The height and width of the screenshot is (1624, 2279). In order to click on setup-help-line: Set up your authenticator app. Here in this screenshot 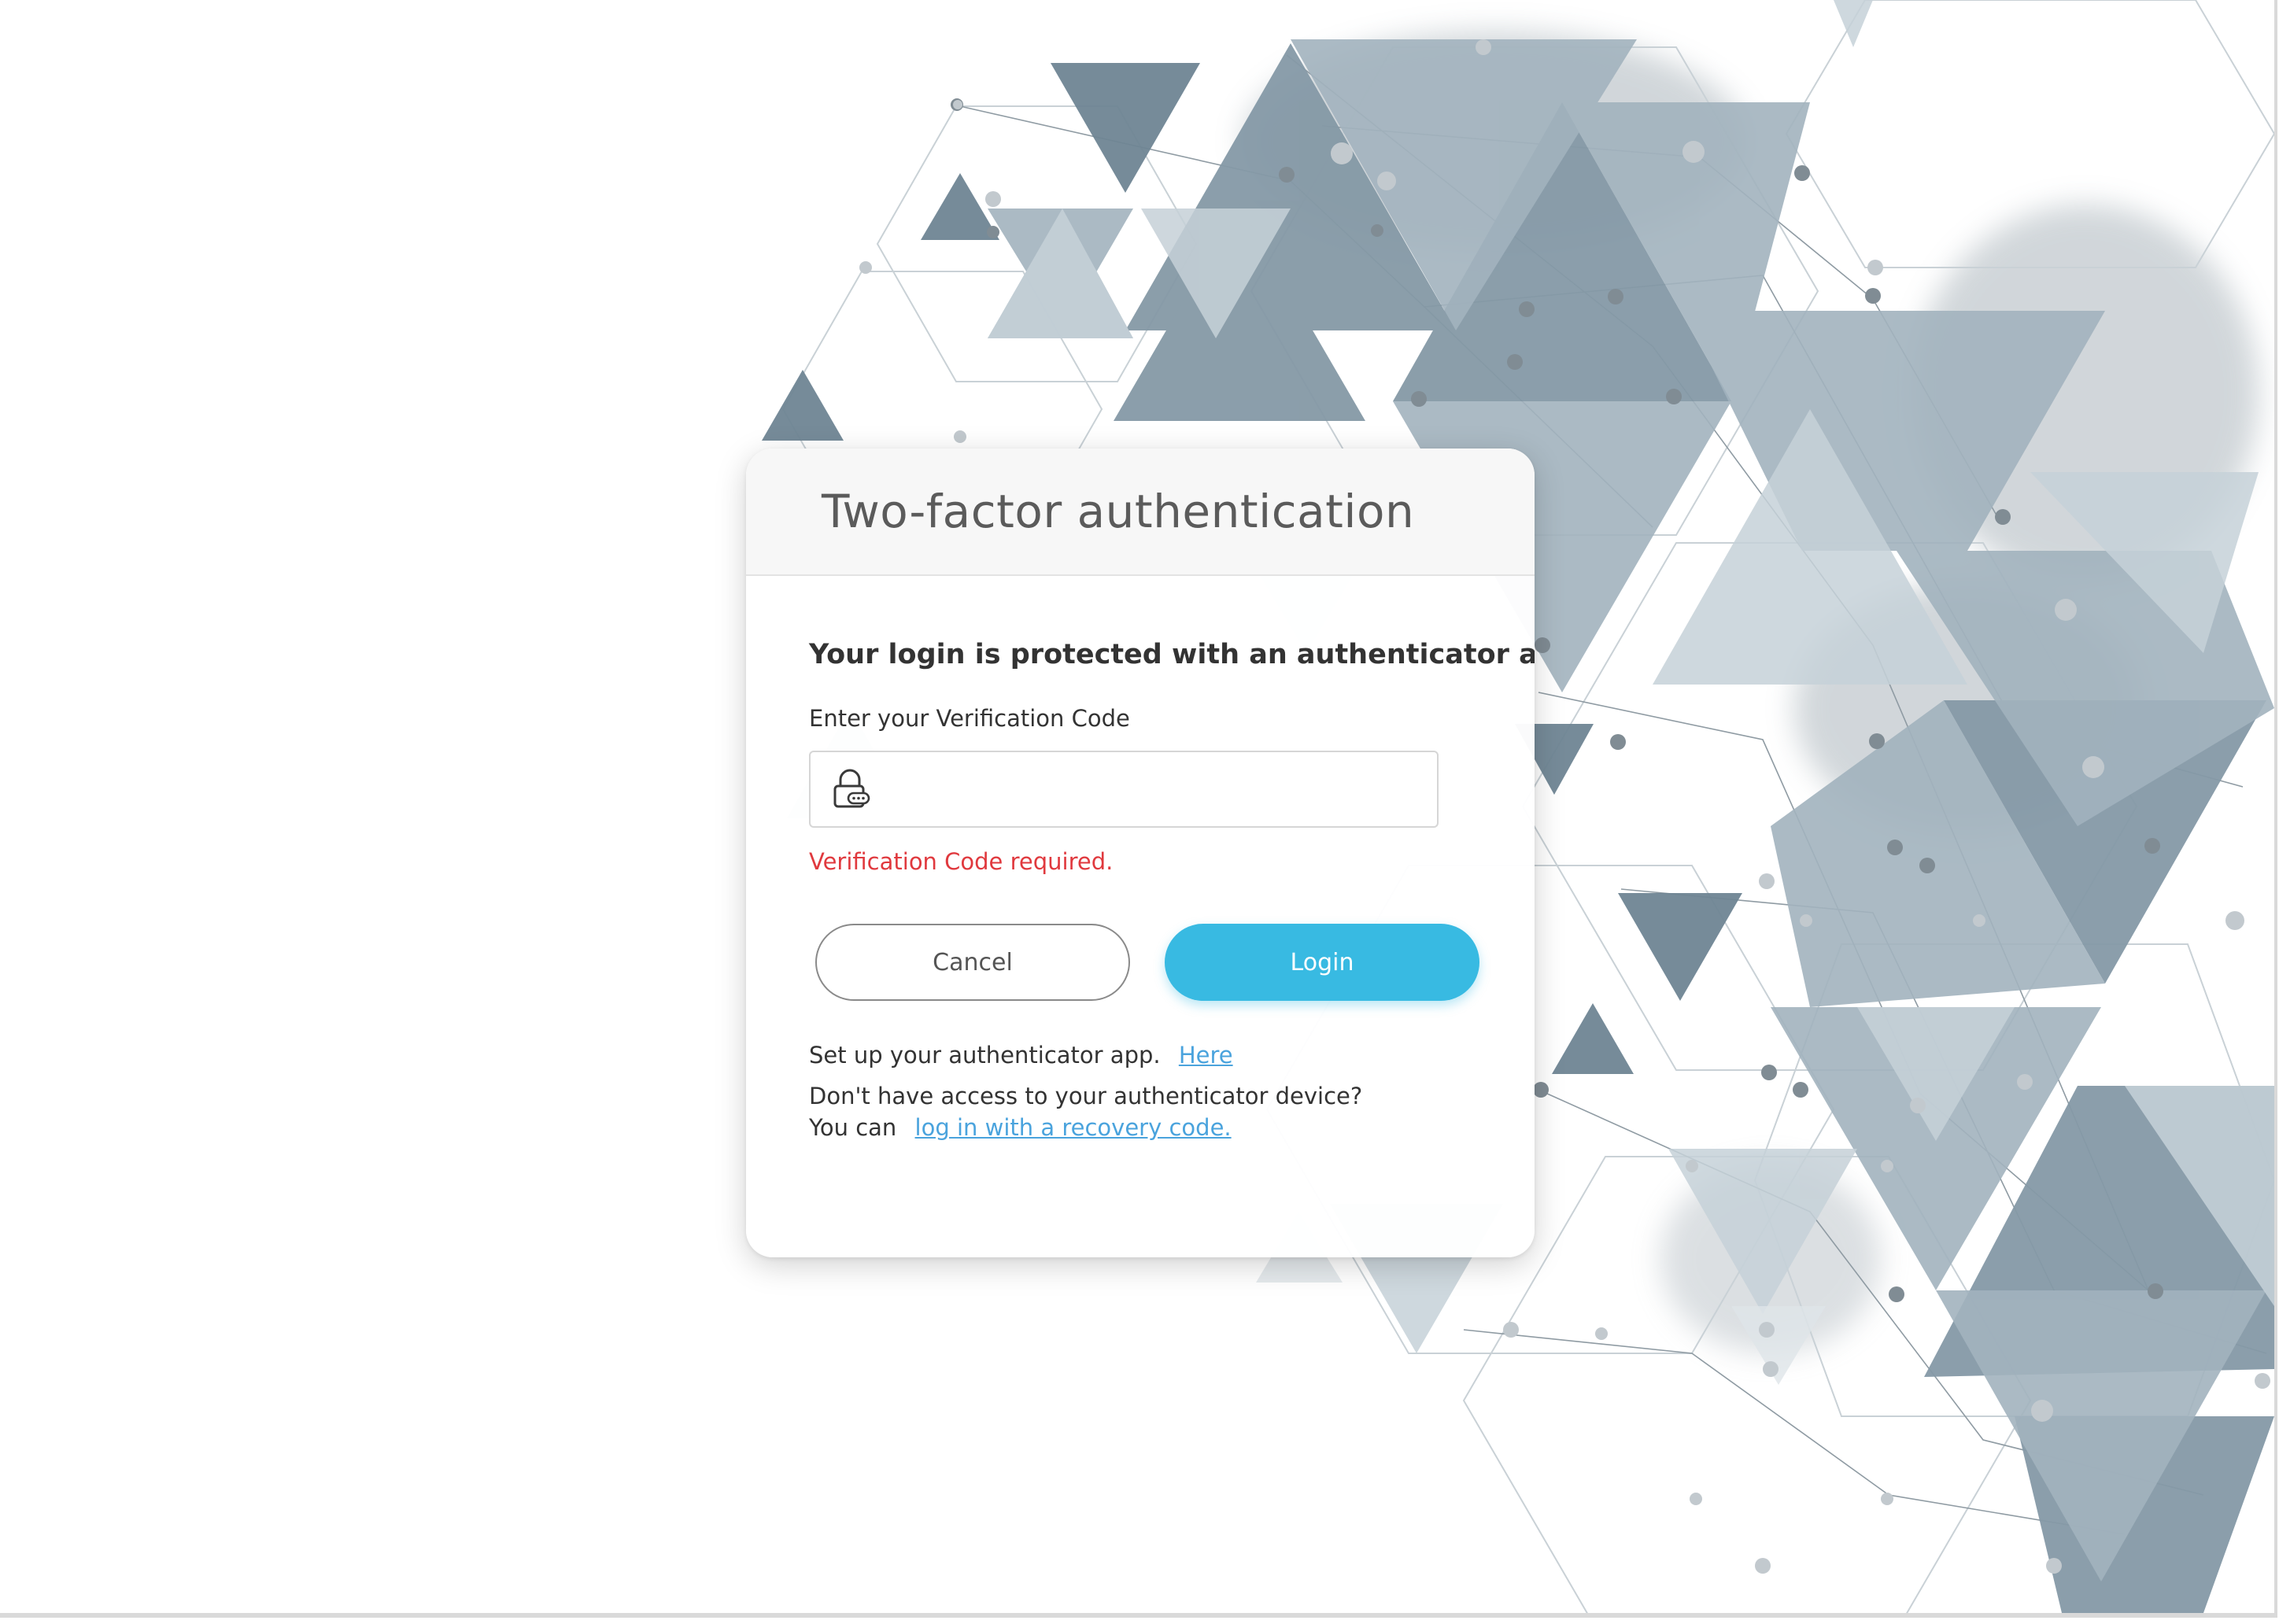, I will do `click(1021, 1055)`.